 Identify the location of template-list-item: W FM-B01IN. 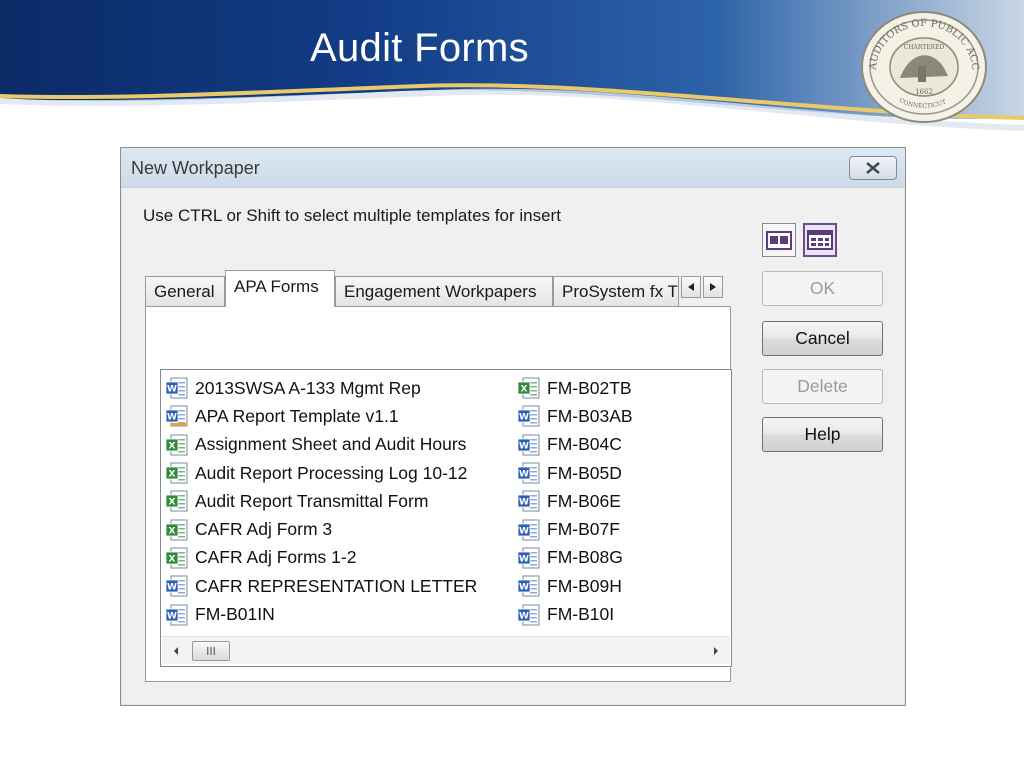
(321, 614).